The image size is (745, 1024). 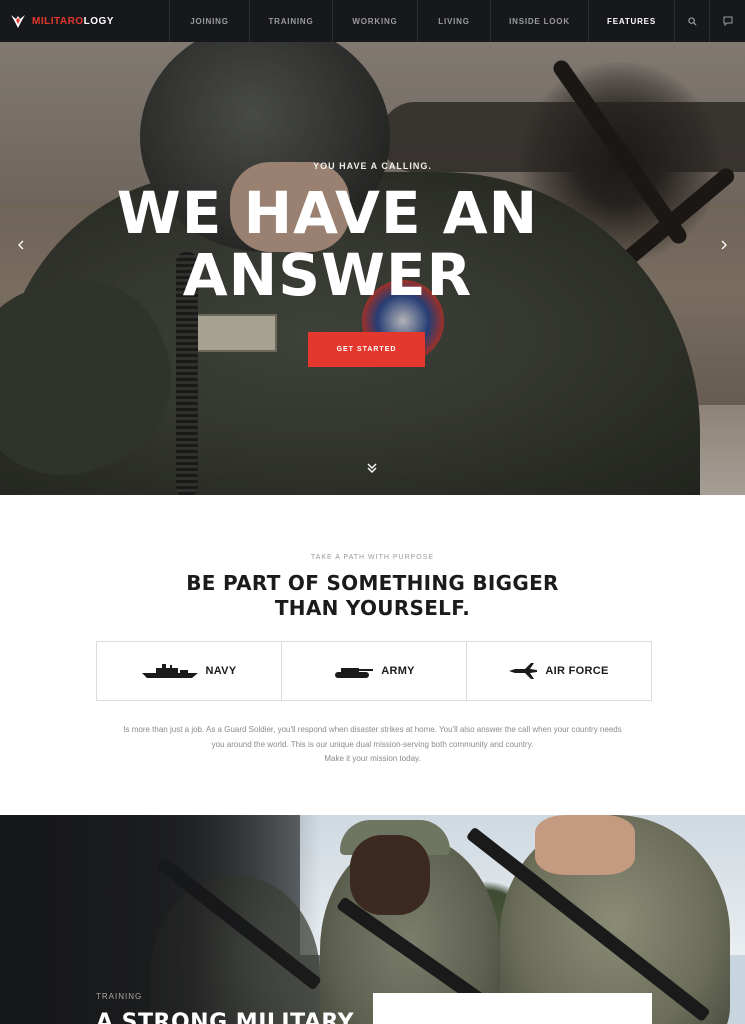 I want to click on hero-title-line1: WE HAVE AN, so click(x=327, y=213).